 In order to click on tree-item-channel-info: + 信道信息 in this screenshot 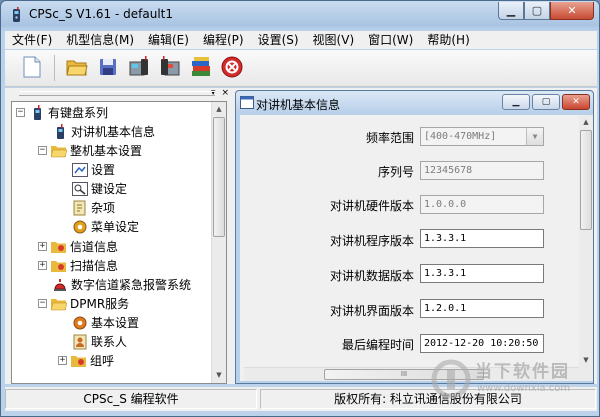, I will do `click(78, 246)`.